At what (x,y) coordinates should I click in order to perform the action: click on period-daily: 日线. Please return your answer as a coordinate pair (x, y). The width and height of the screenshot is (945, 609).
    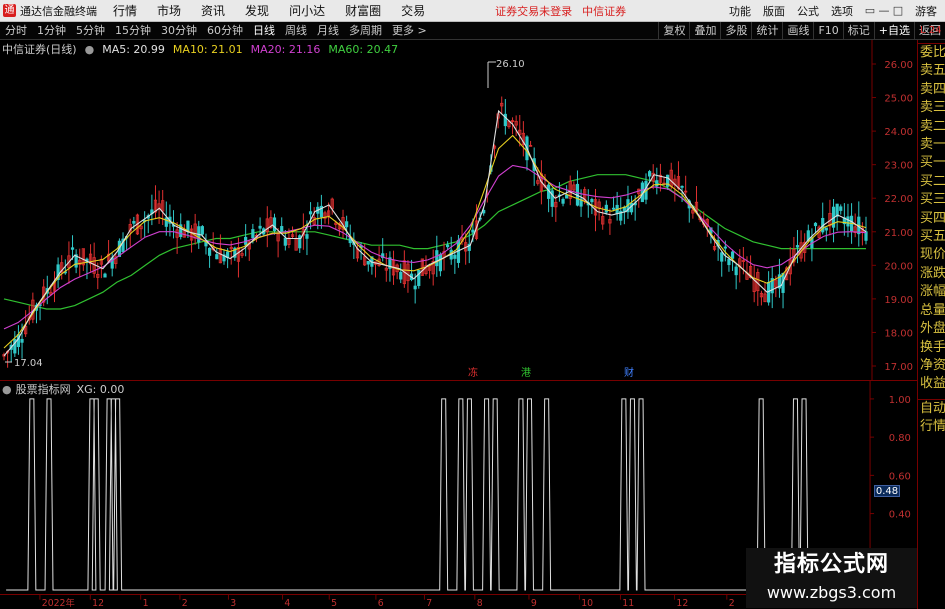
    Looking at the image, I should click on (264, 31).